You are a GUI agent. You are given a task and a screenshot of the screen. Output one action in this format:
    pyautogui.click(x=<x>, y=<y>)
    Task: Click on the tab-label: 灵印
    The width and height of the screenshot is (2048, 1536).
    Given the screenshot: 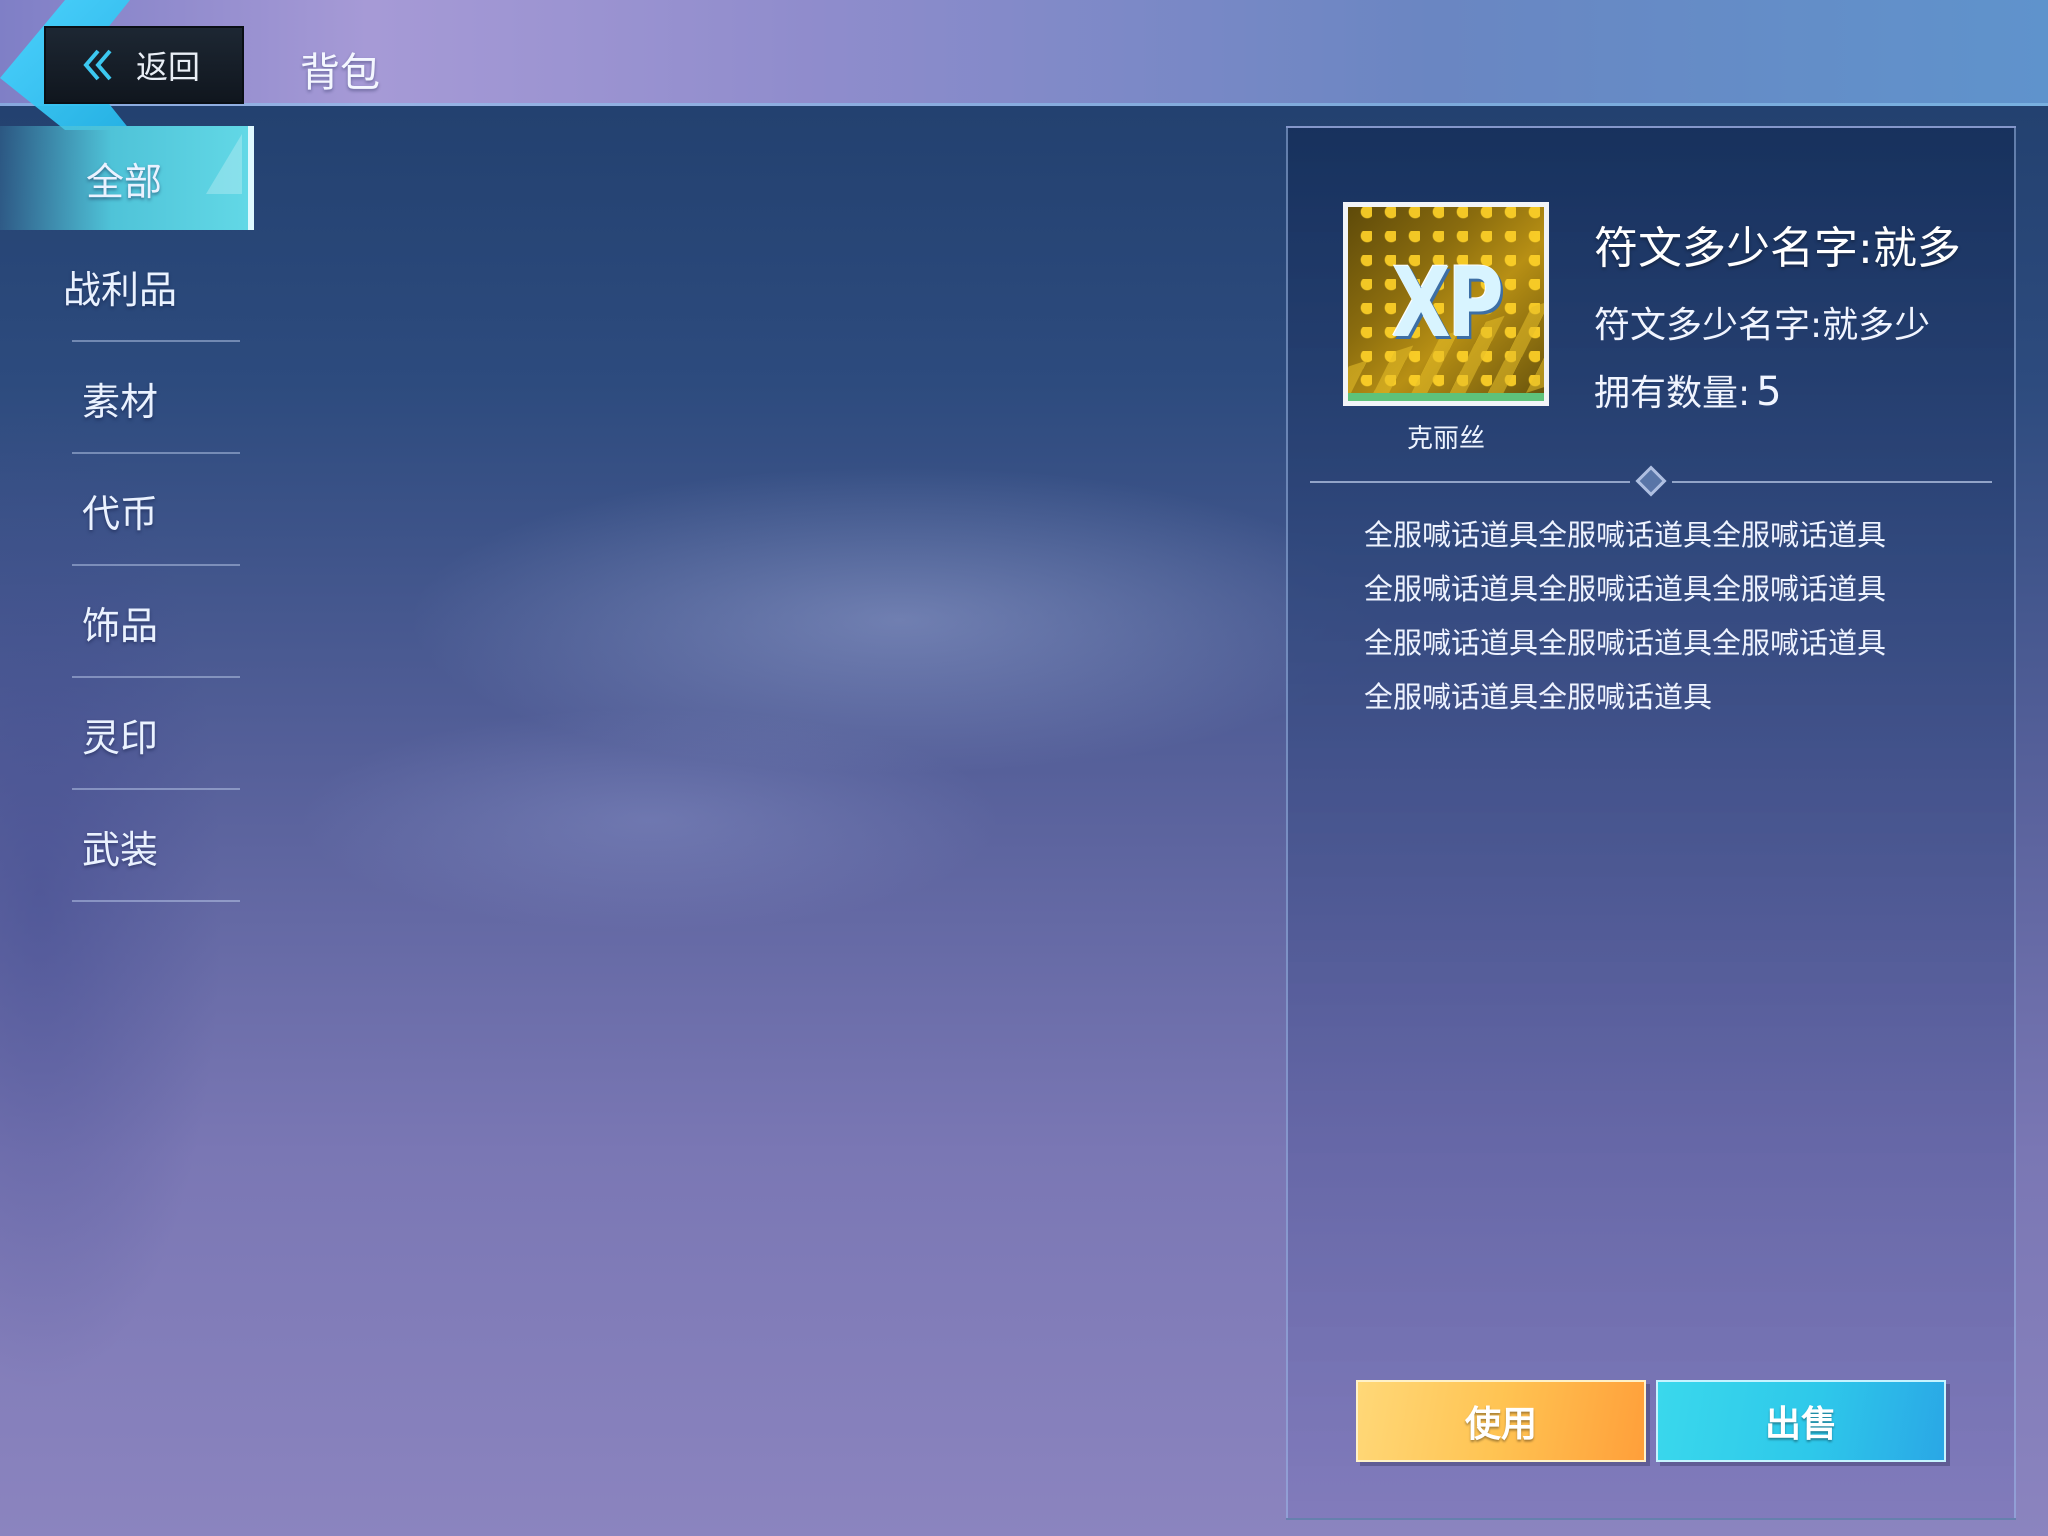 What is the action you would take?
    pyautogui.click(x=119, y=737)
    